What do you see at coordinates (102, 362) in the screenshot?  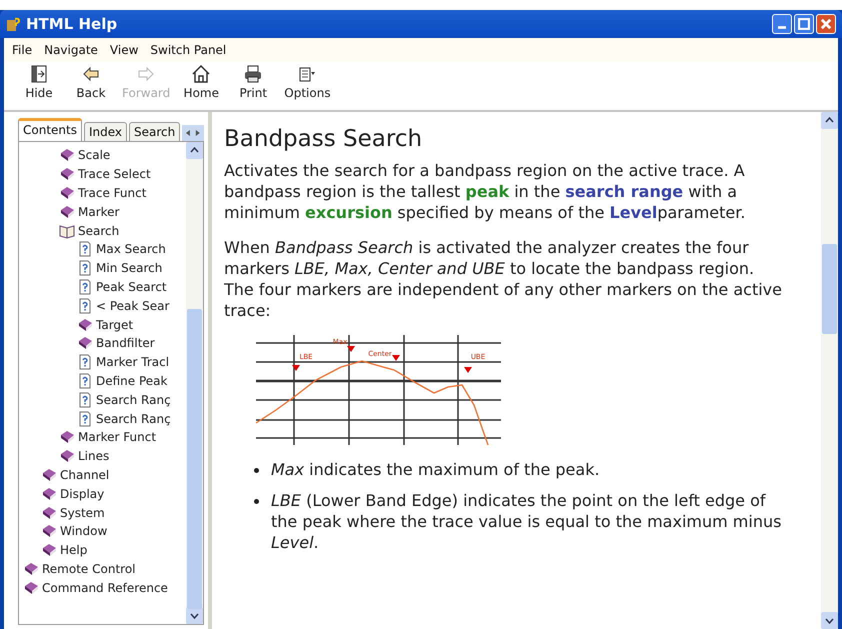 I see `tree-item: Marker Tracl` at bounding box center [102, 362].